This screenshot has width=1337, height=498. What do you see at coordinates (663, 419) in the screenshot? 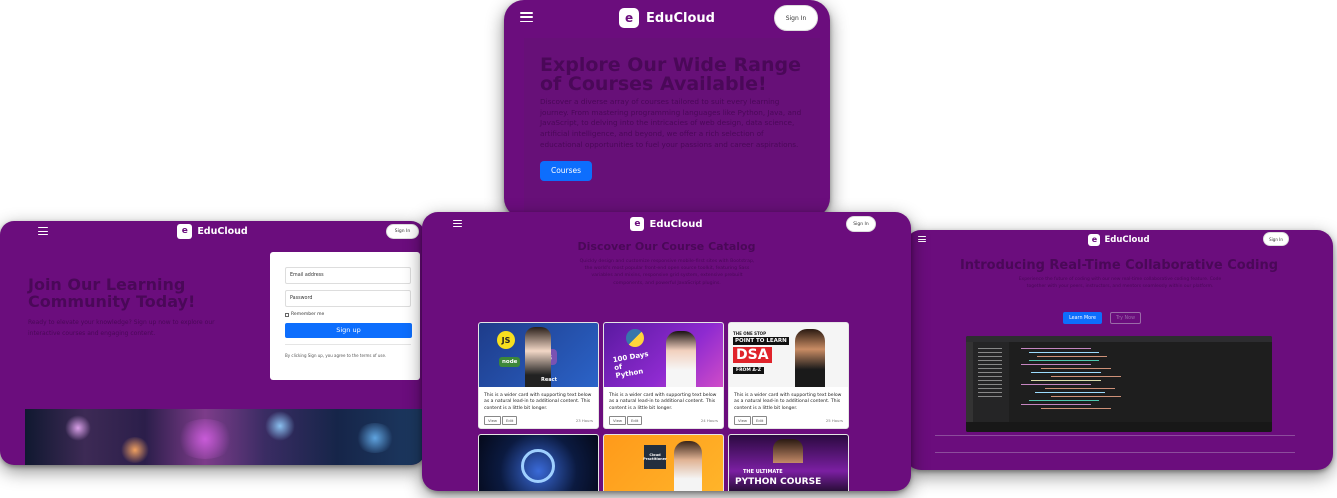
I see `course-card-footer: View Edit 24 Hours` at bounding box center [663, 419].